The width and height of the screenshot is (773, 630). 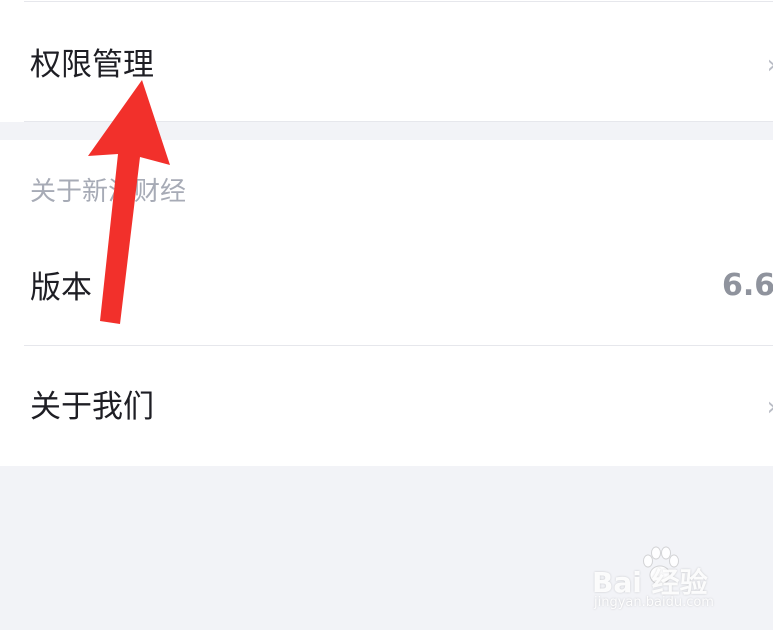 I want to click on watermark-url: jingyan.baidu.com, so click(x=654, y=602).